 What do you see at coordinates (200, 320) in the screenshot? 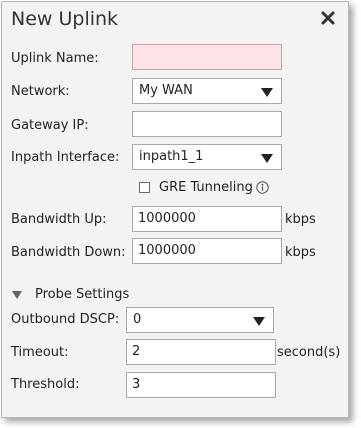
I see `outbound-dscp-select: 0` at bounding box center [200, 320].